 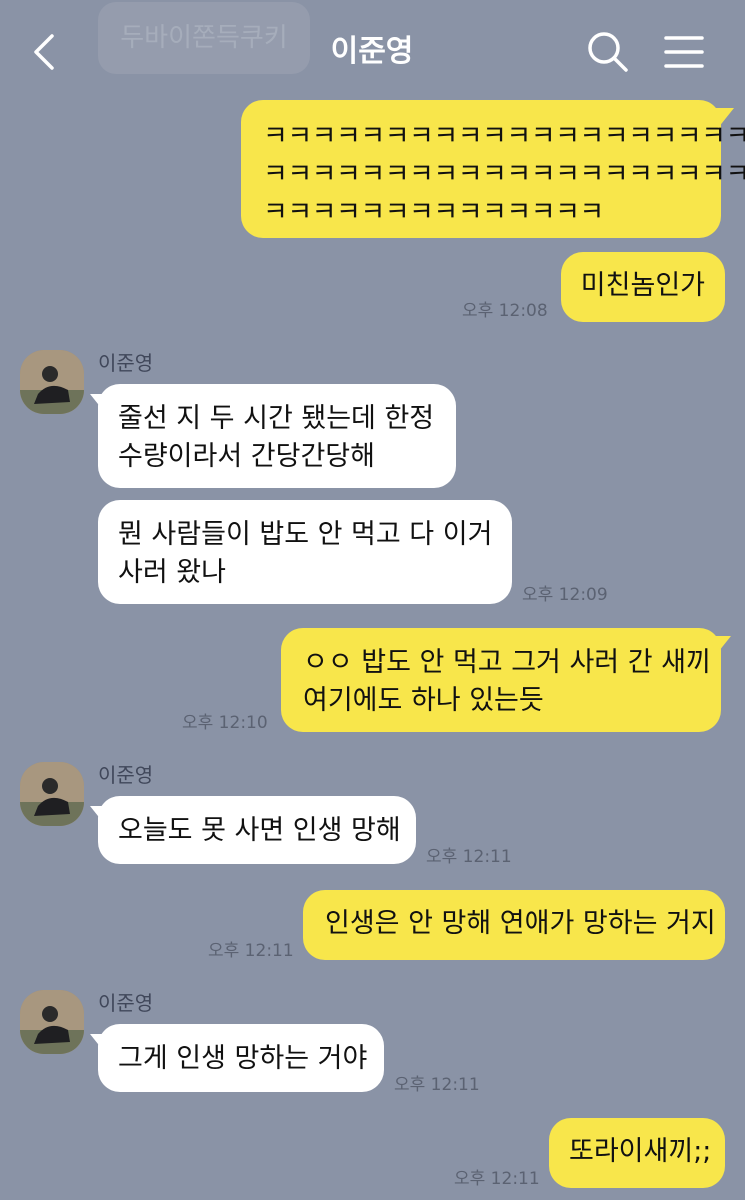 I want to click on their-message-bubble: 오늘도 못 사면 인생 망해, so click(x=257, y=830).